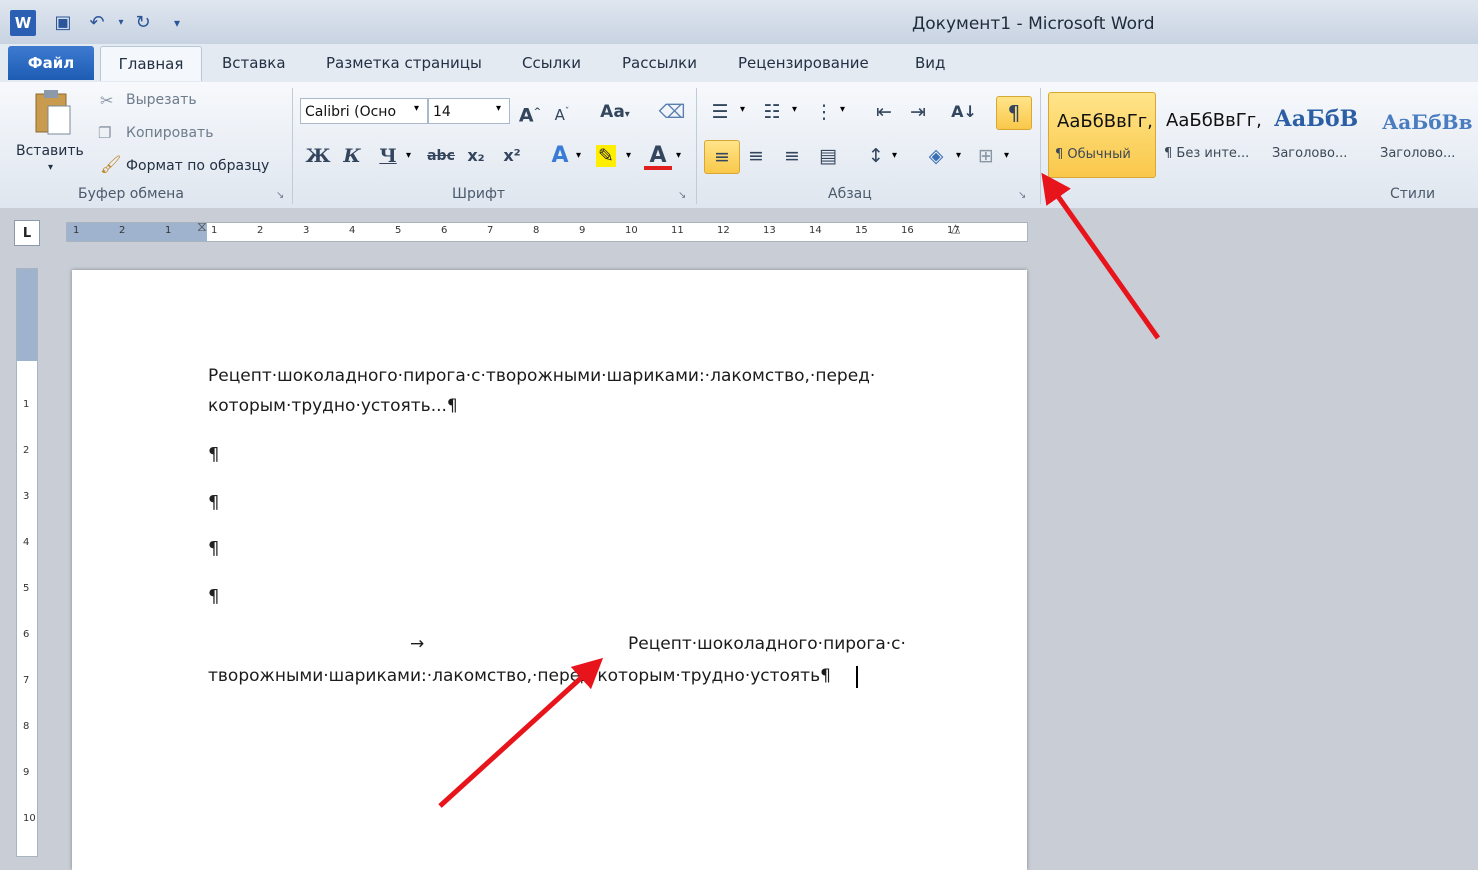  Describe the element at coordinates (794, 109) in the screenshot. I see `numbering-dropdown-icon: ▾` at that location.